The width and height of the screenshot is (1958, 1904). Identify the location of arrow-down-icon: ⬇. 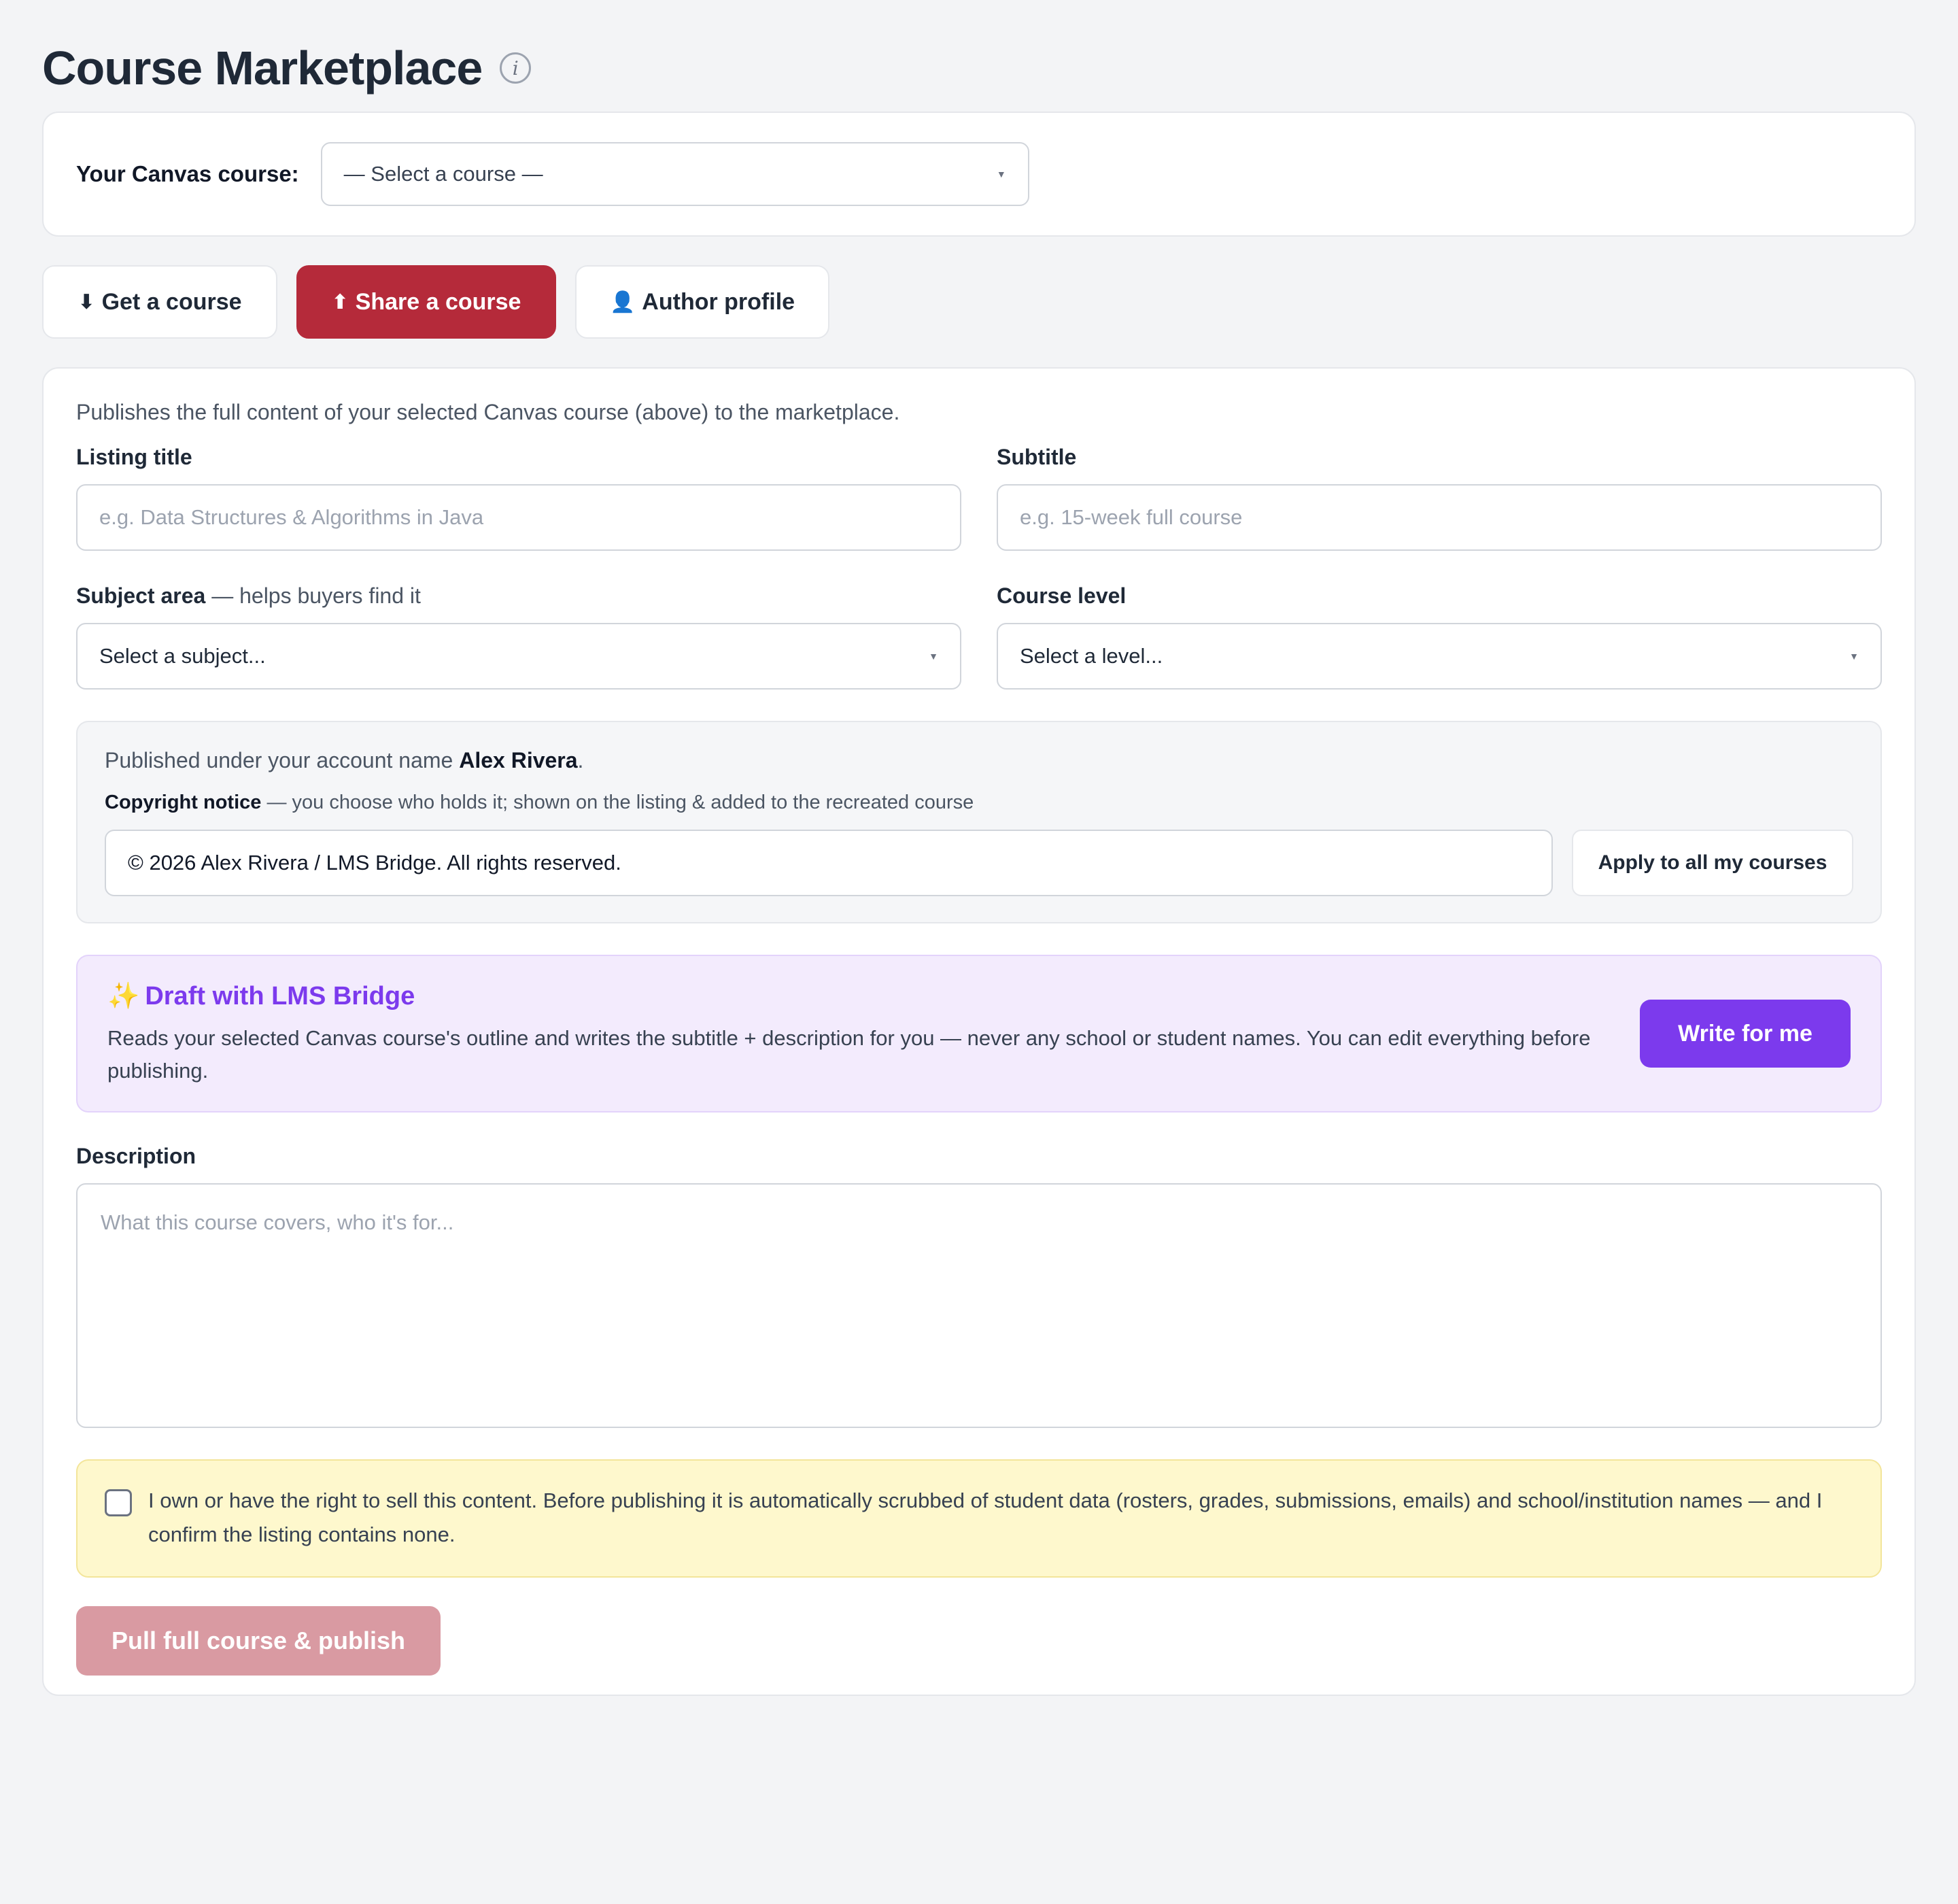
(86, 302).